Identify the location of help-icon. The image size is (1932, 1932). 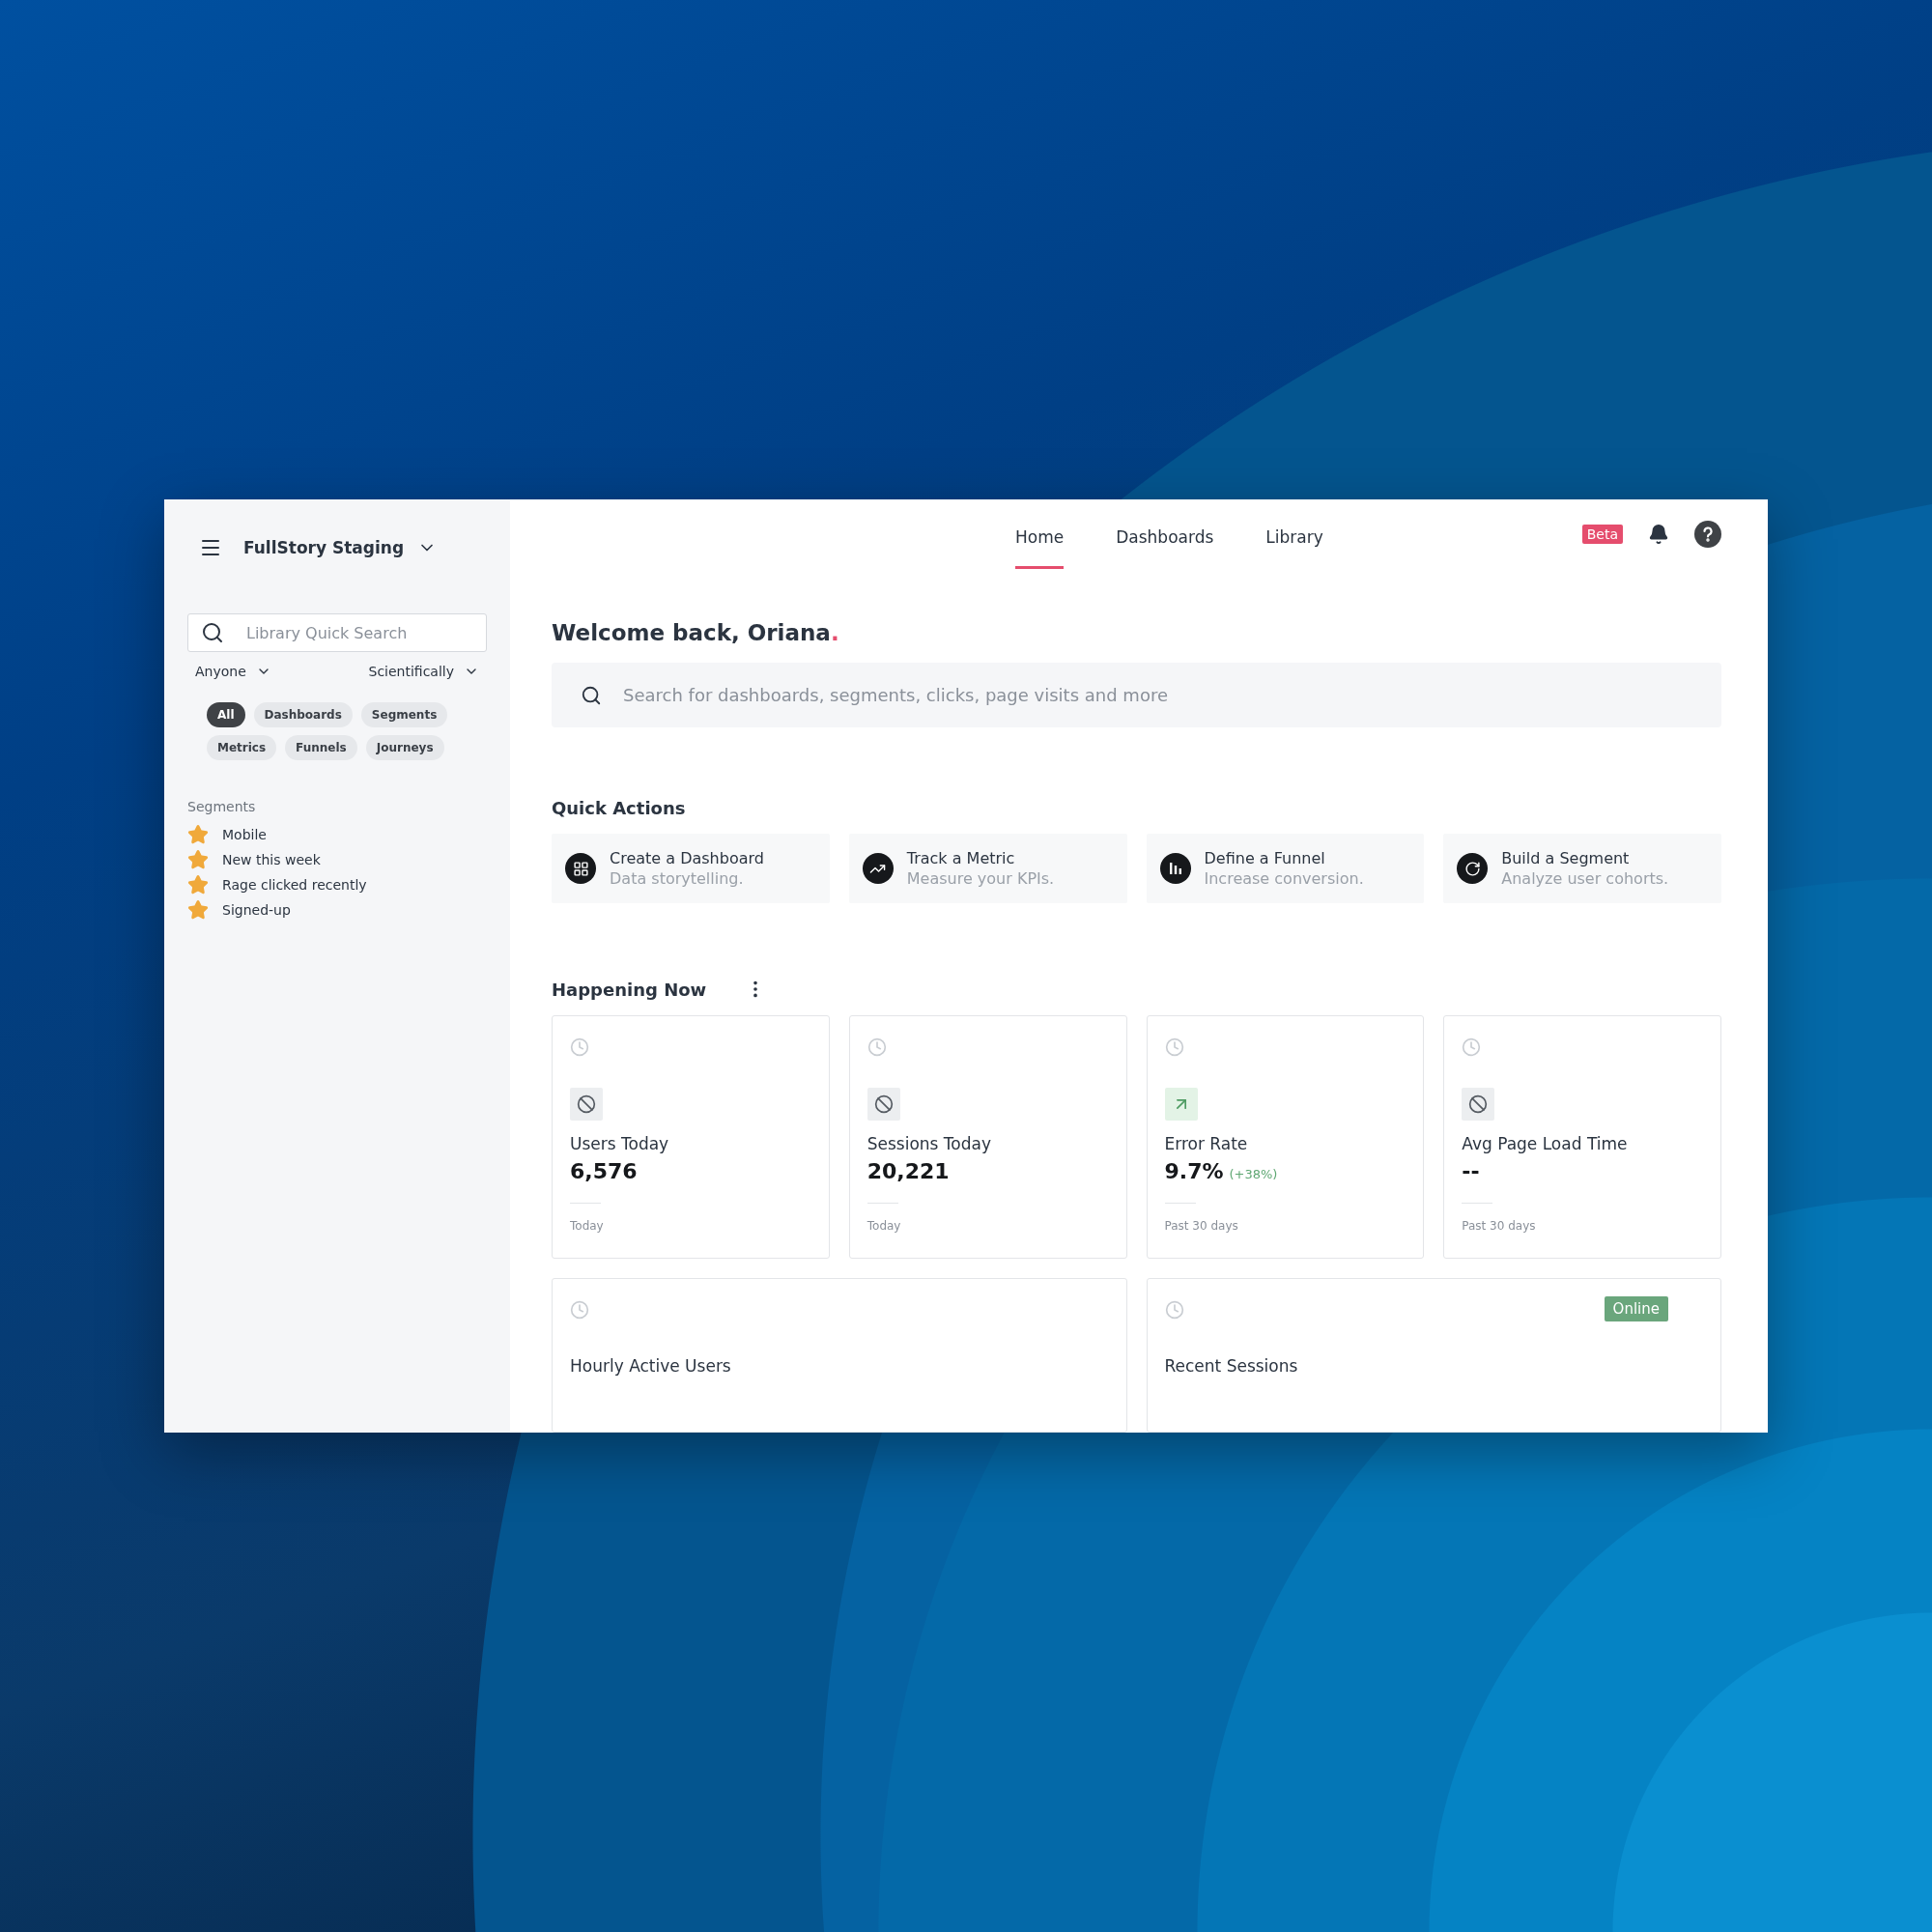
(1707, 534).